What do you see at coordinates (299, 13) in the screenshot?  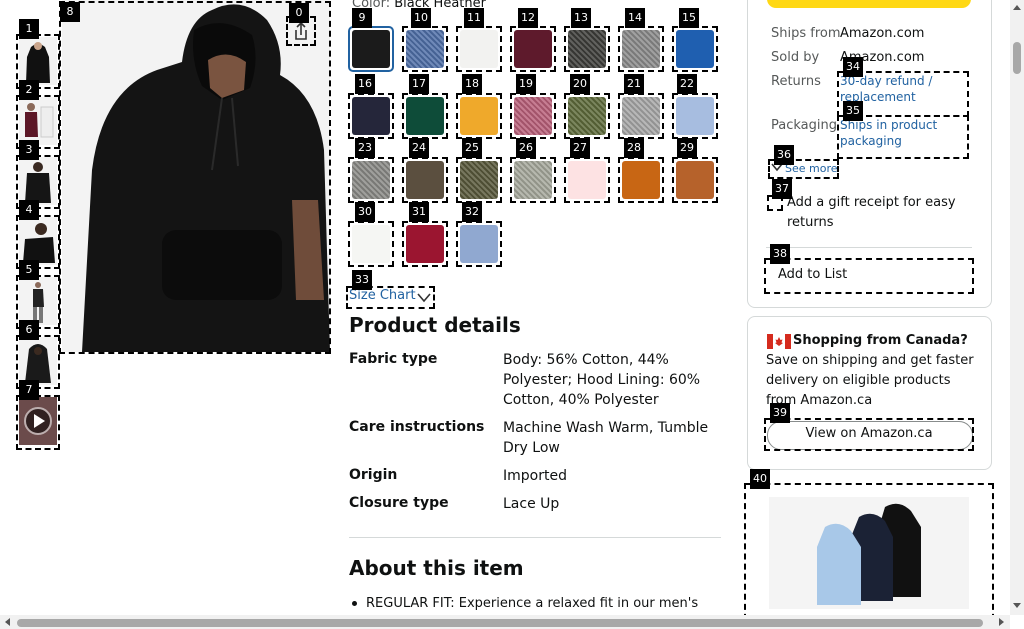 I see `badge-0: 0` at bounding box center [299, 13].